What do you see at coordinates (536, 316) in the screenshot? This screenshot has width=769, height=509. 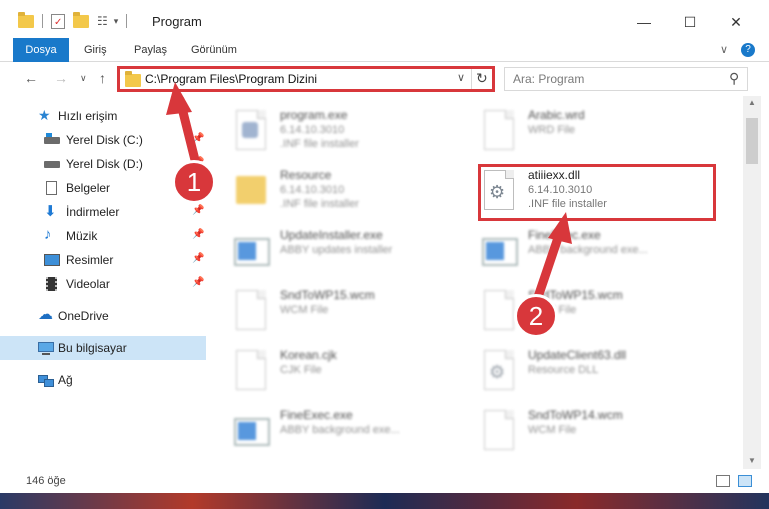 I see `step-2-badge: 2` at bounding box center [536, 316].